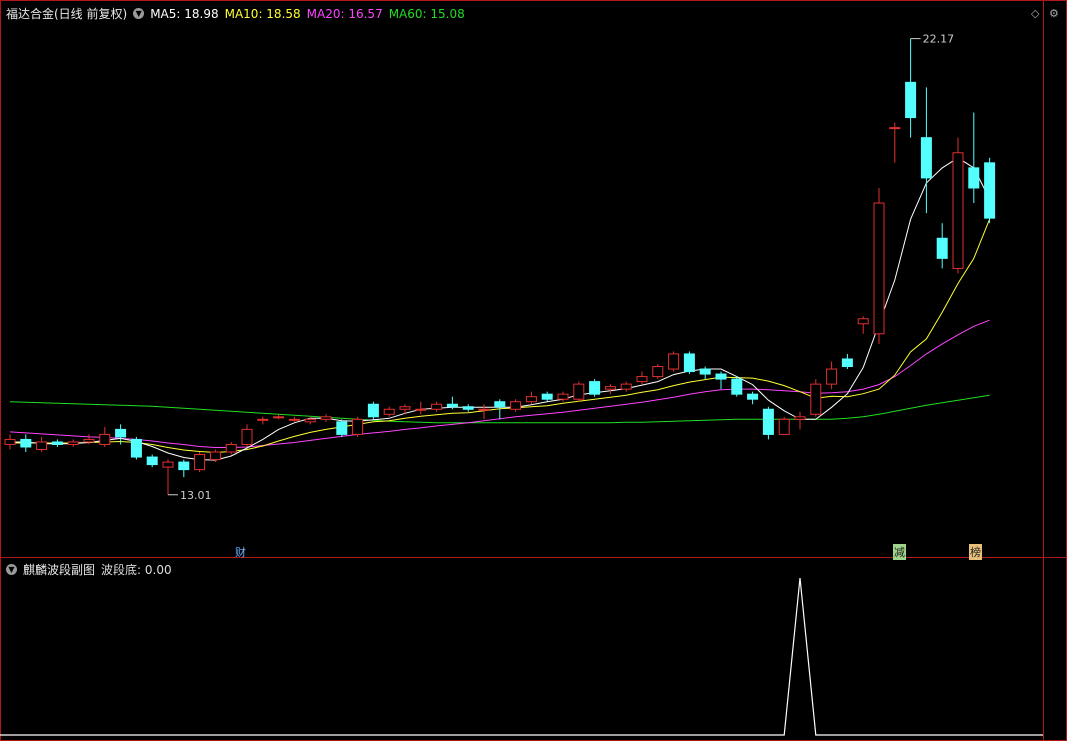  Describe the element at coordinates (67, 14) in the screenshot. I see `chart-title: 福达合金(日线 前复权)` at that location.